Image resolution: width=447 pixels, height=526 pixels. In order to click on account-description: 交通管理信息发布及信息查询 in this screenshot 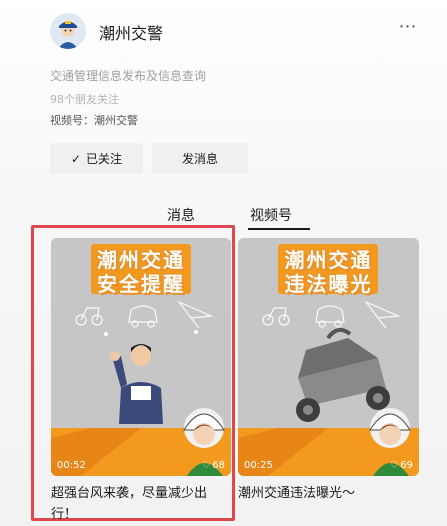, I will do `click(128, 76)`.